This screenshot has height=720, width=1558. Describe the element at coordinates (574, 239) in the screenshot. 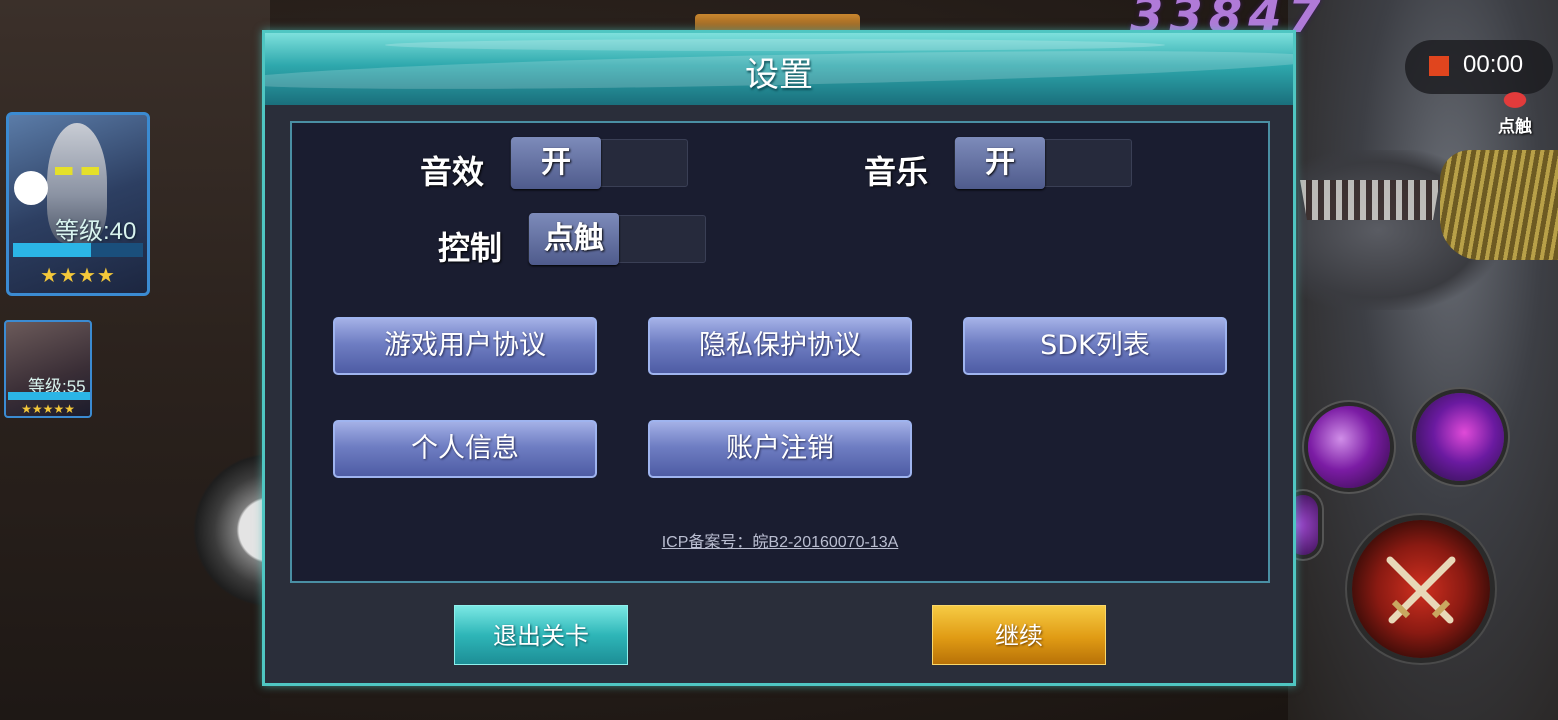

I see `control-toggle-thumb: 点触` at that location.